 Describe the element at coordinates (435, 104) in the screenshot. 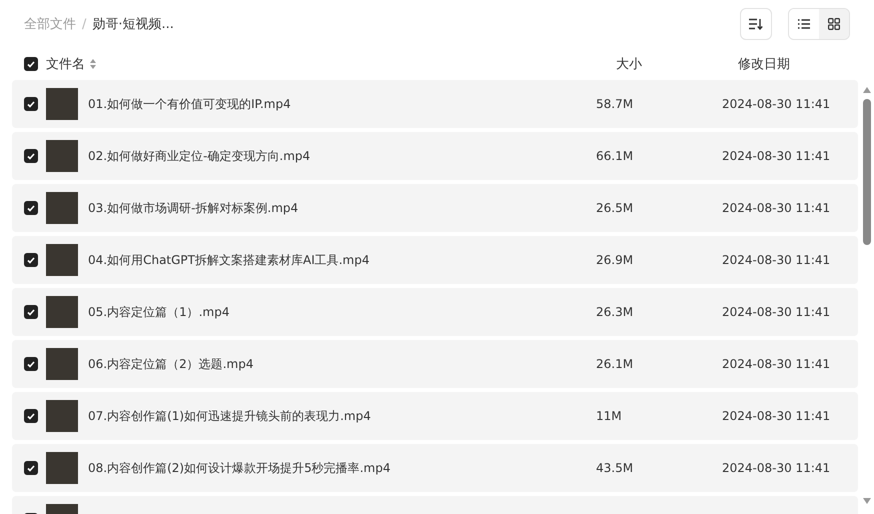

I see `file-row: 01.如何做一个有价值可变现的IP.mp4 58.7M 2024-08-30 11:41` at that location.